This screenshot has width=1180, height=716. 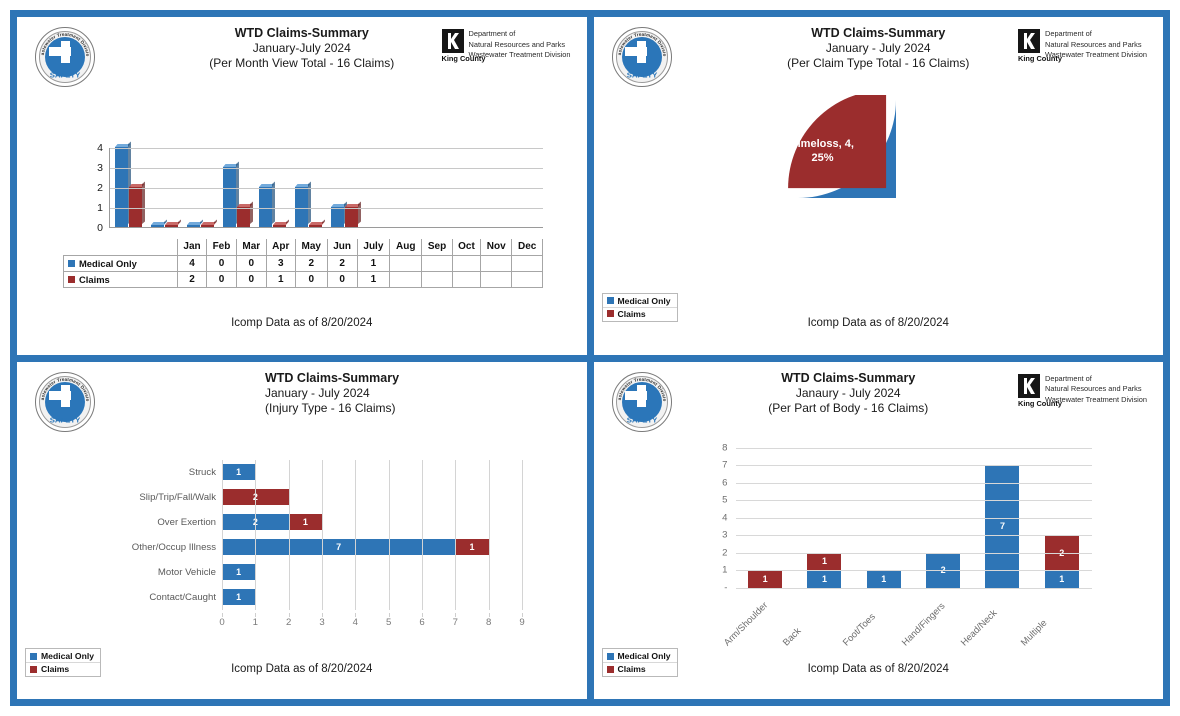 What do you see at coordinates (63, 387) in the screenshot?
I see `seal-arc-text: Wastewater Treatment Division` at bounding box center [63, 387].